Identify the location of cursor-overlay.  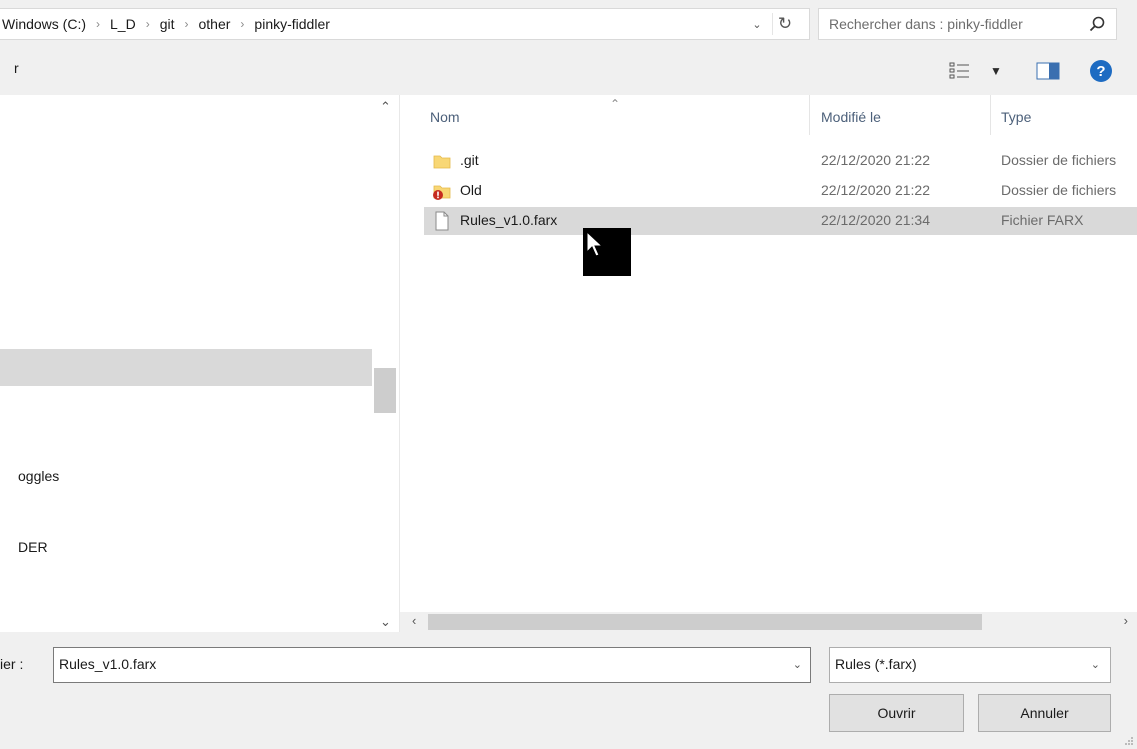
(607, 252).